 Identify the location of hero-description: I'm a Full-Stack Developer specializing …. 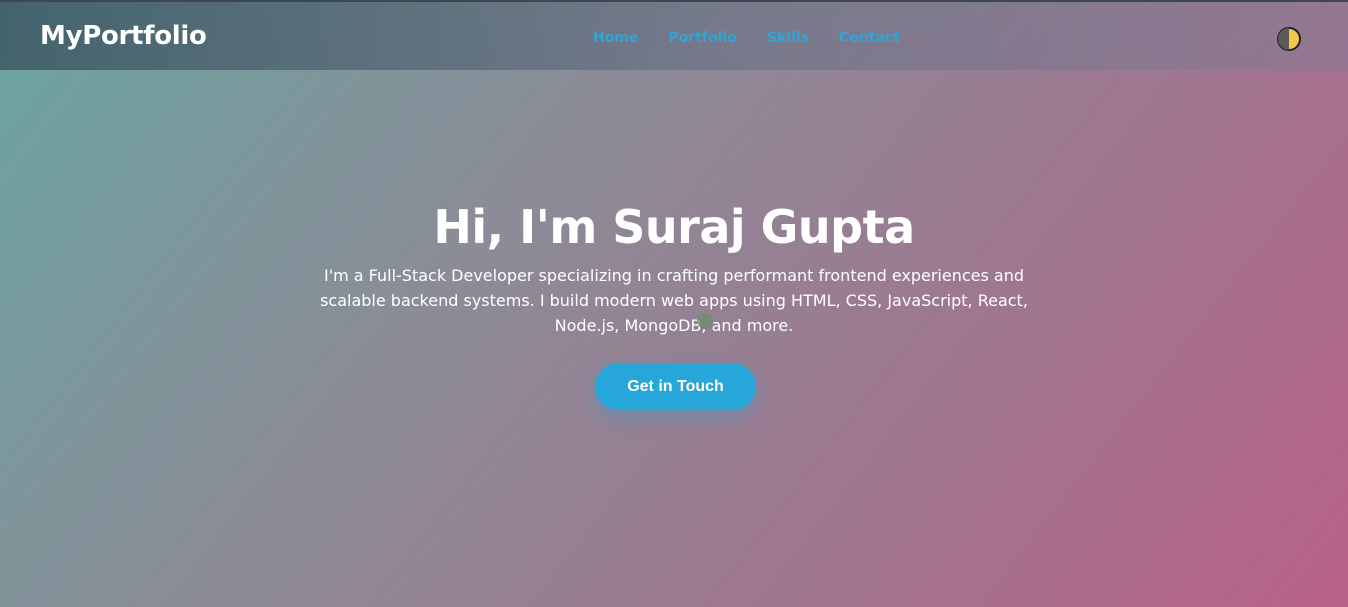
(674, 300).